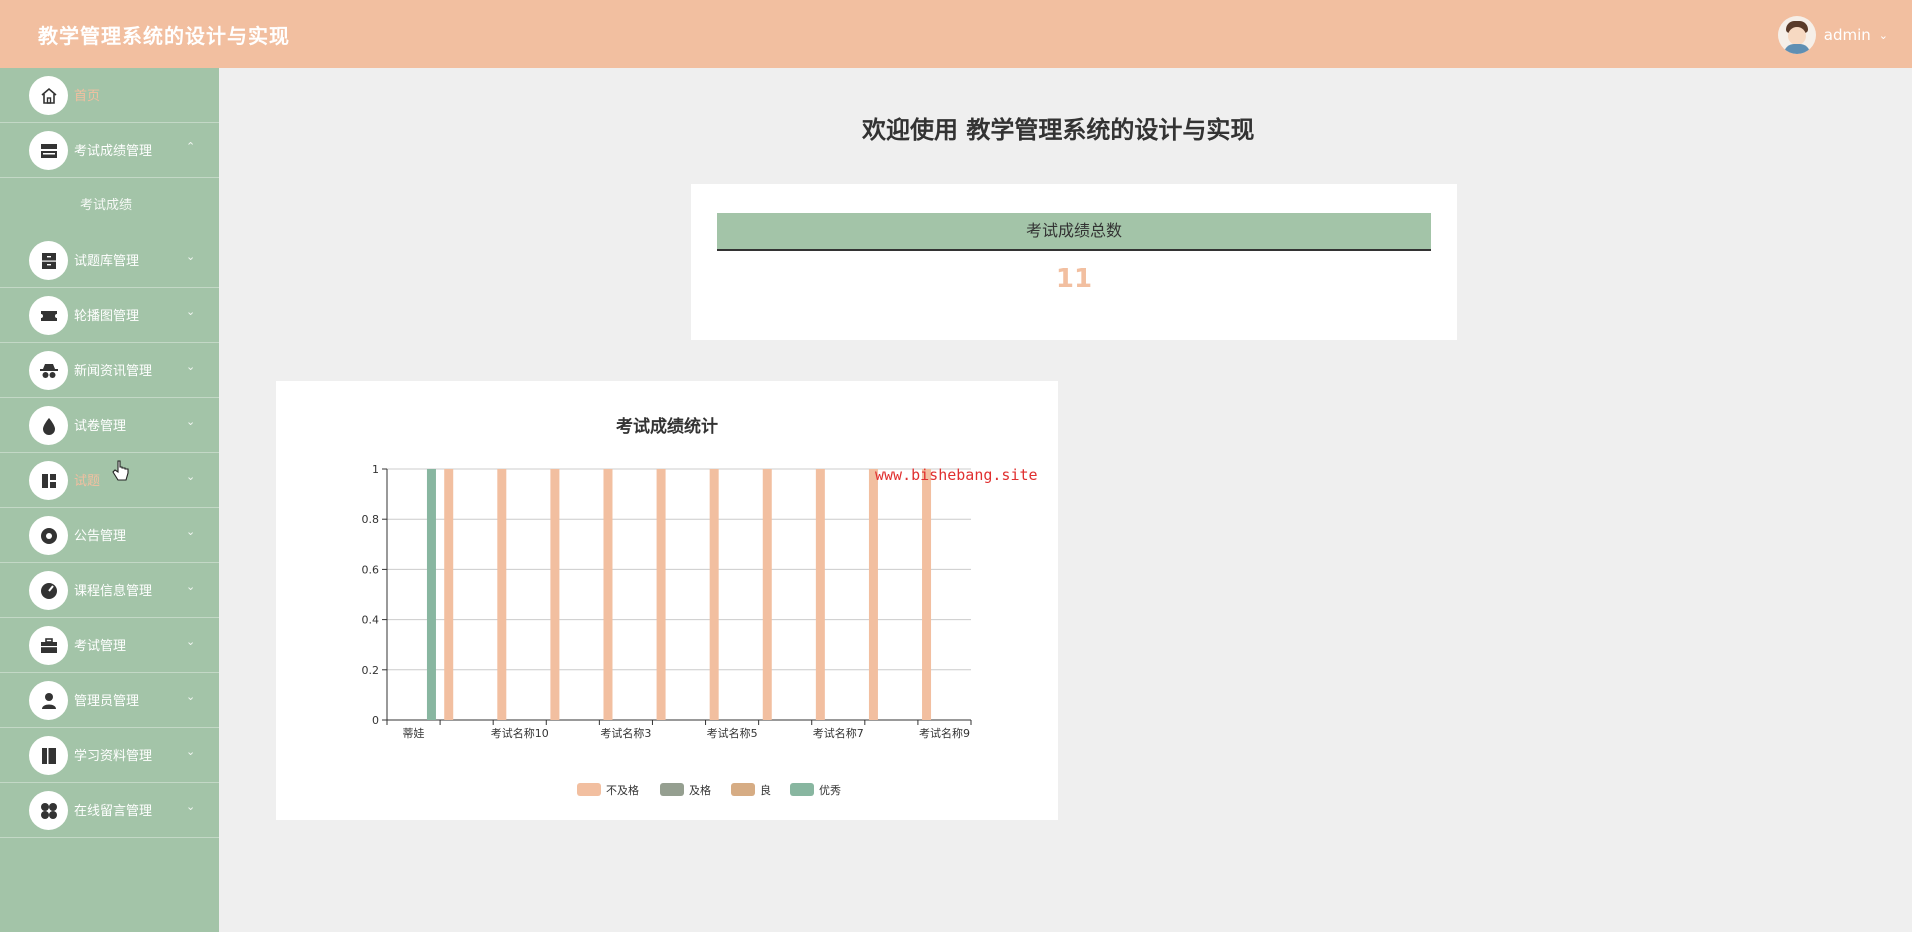 The image size is (1912, 932). What do you see at coordinates (120, 470) in the screenshot?
I see `hand-cursor-icon` at bounding box center [120, 470].